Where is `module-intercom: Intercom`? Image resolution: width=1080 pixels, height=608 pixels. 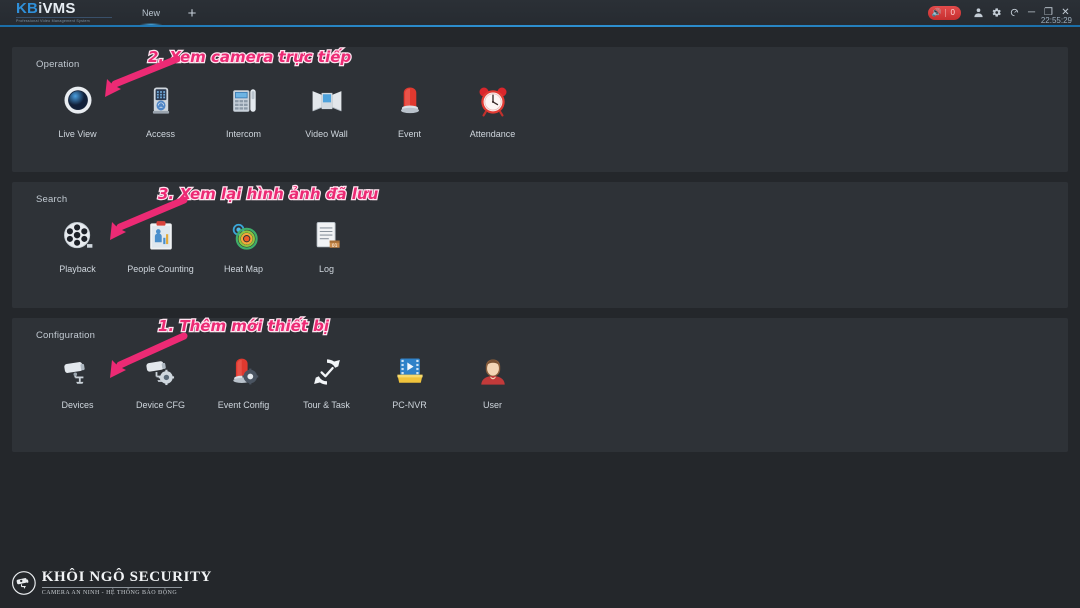 module-intercom: Intercom is located at coordinates (243, 110).